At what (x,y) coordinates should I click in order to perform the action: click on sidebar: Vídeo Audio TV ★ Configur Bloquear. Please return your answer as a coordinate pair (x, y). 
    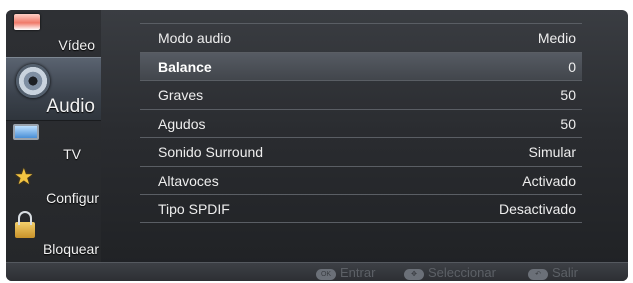
    Looking at the image, I should click on (53, 136).